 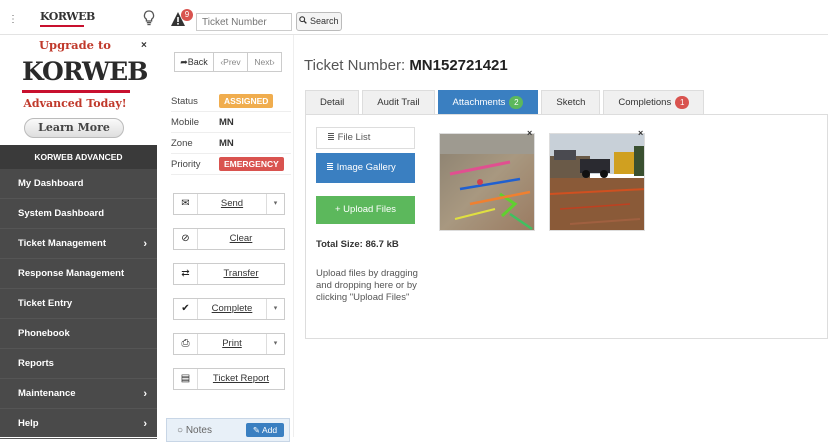 I want to click on korweb-logo-underline, so click(x=76, y=91).